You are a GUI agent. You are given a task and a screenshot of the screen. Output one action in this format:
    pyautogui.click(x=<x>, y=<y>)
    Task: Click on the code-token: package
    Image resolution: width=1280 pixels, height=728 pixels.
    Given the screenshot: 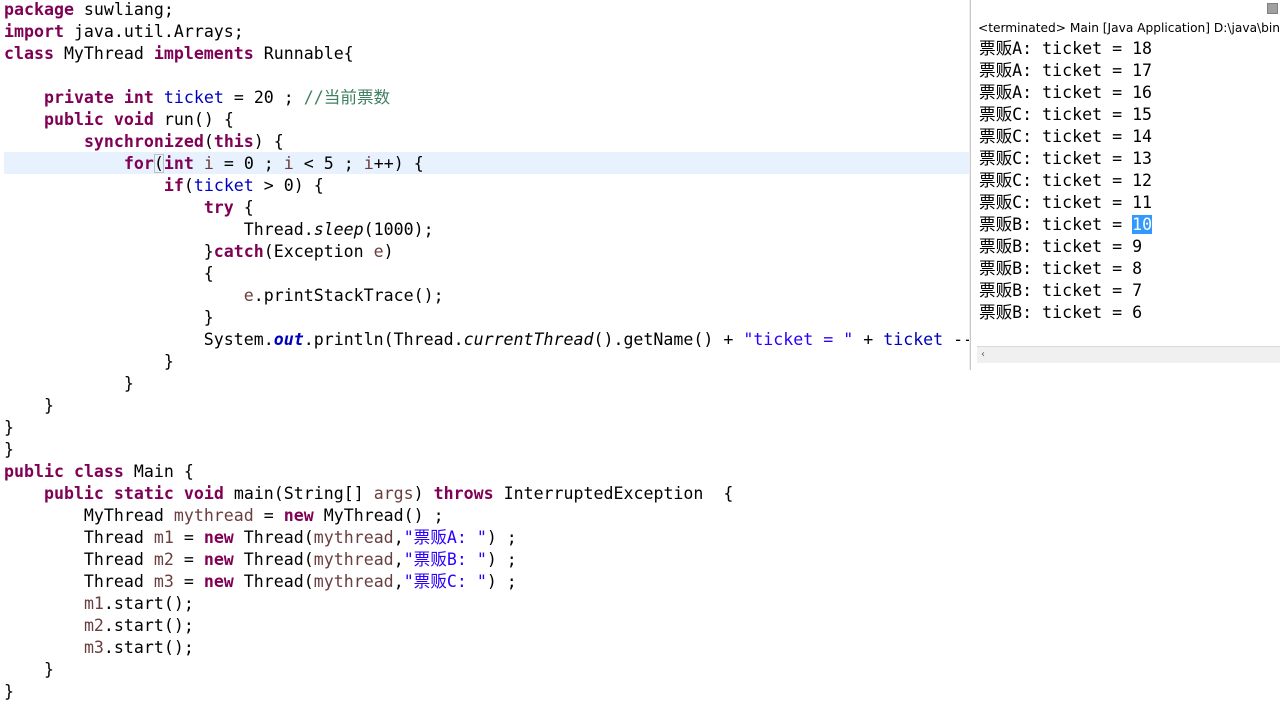 What is the action you would take?
    pyautogui.click(x=39, y=9)
    